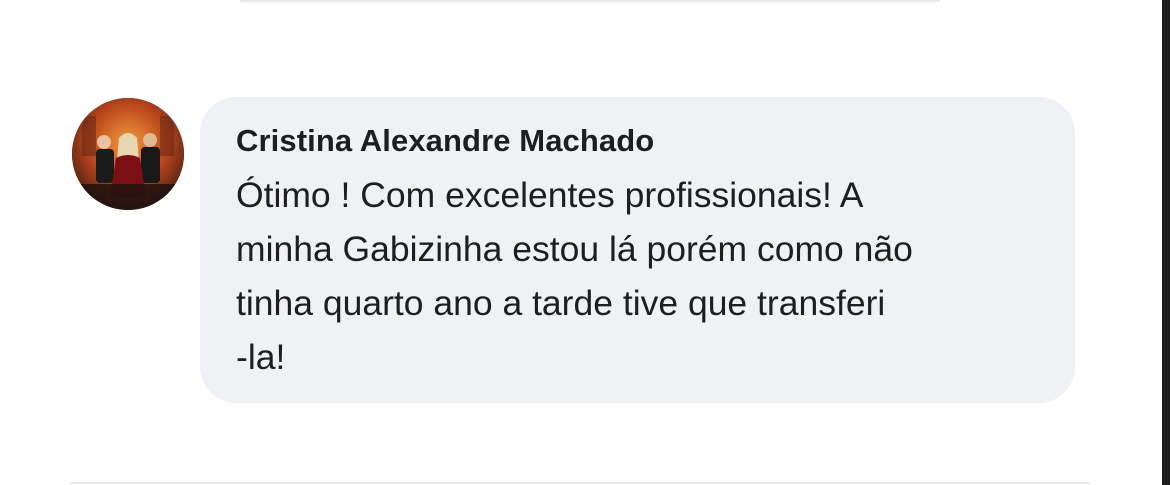  I want to click on avatar, so click(128, 154).